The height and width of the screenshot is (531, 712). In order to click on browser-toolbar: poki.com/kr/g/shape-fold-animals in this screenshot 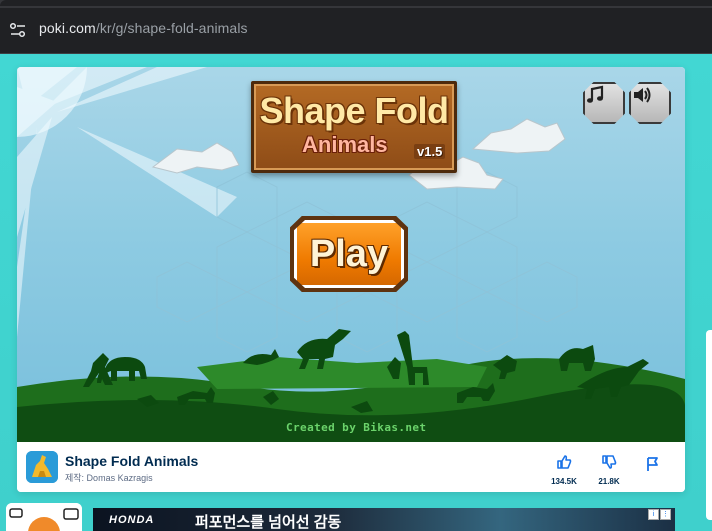, I will do `click(356, 27)`.